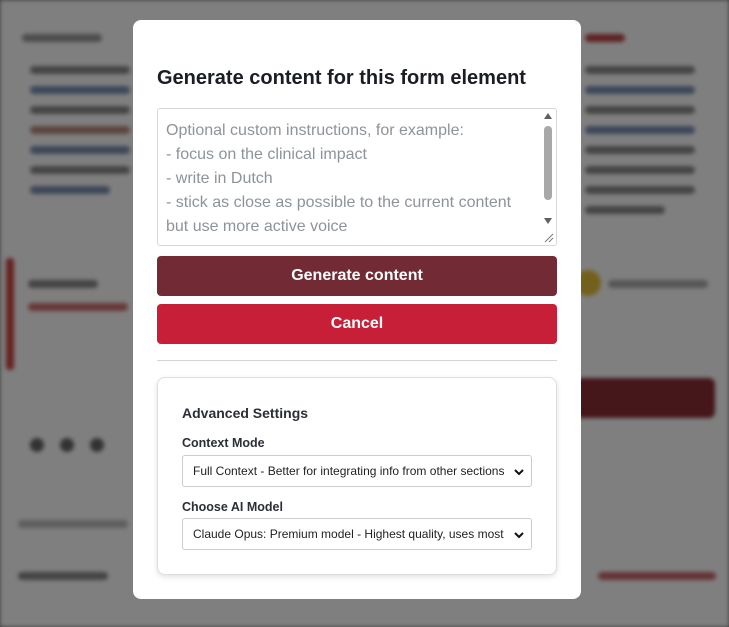  Describe the element at coordinates (548, 221) in the screenshot. I see `scroll-down-arrow-icon` at that location.